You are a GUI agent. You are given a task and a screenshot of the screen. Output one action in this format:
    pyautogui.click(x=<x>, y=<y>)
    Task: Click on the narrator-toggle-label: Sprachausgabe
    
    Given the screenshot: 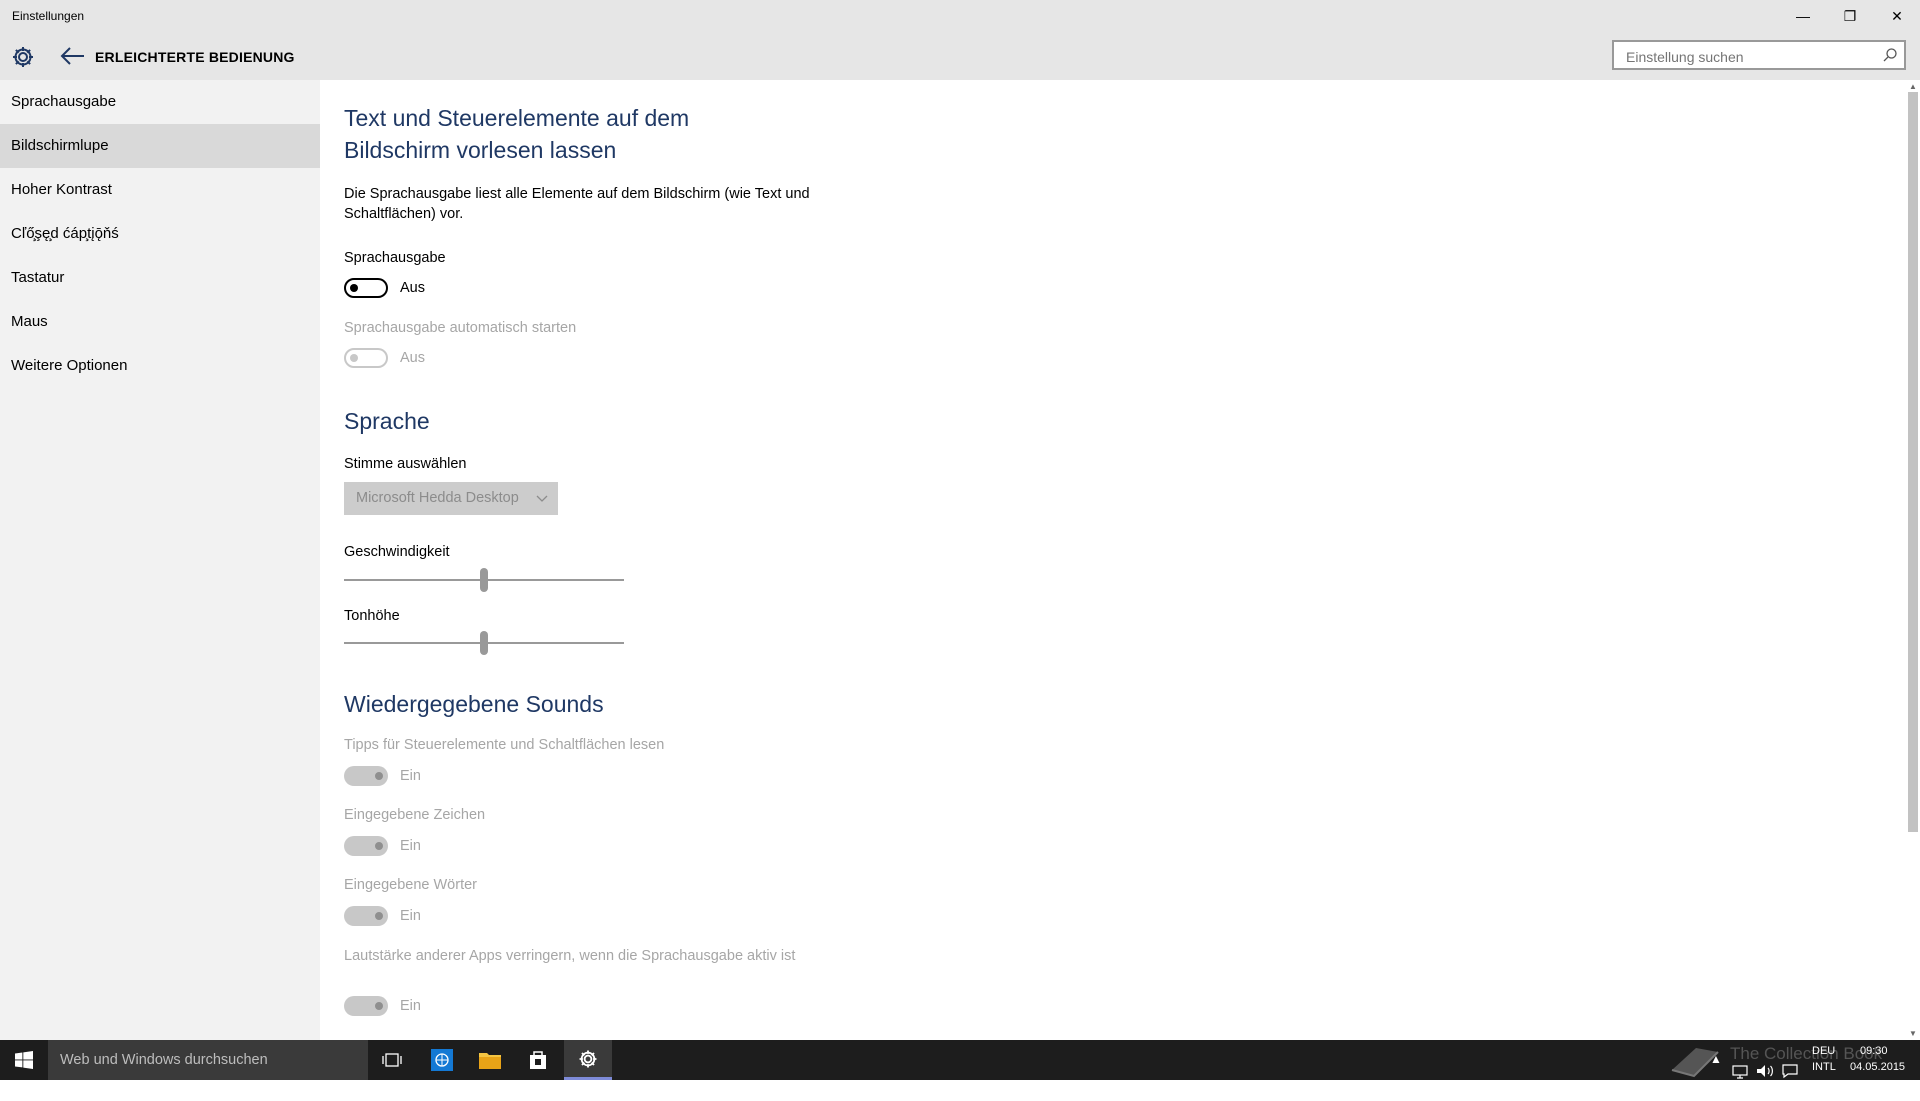 What is the action you would take?
    pyautogui.click(x=395, y=258)
    